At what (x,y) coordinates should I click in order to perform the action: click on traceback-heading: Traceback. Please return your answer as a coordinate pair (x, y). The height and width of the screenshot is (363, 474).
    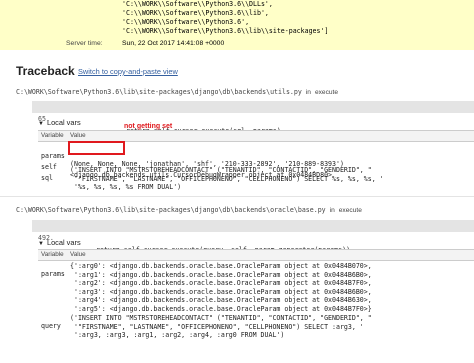
    Looking at the image, I should click on (45, 71).